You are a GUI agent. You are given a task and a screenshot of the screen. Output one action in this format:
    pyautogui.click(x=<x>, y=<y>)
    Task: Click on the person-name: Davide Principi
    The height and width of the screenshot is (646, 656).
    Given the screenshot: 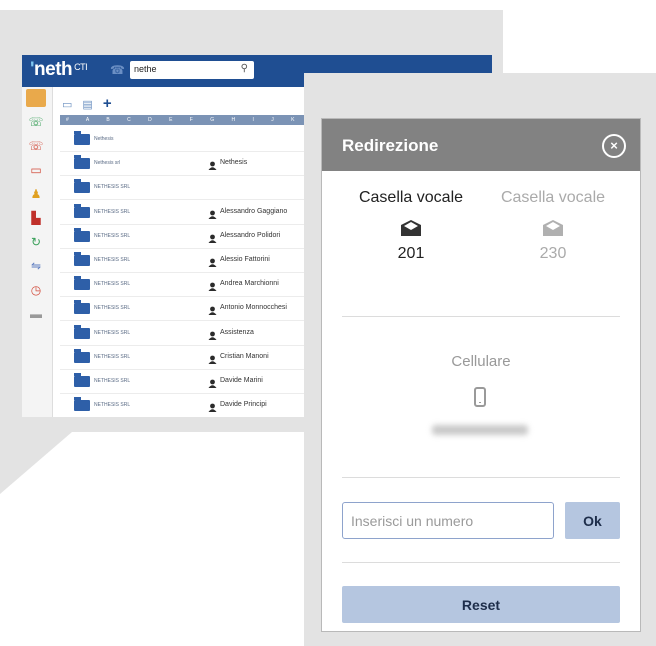 What is the action you would take?
    pyautogui.click(x=243, y=405)
    